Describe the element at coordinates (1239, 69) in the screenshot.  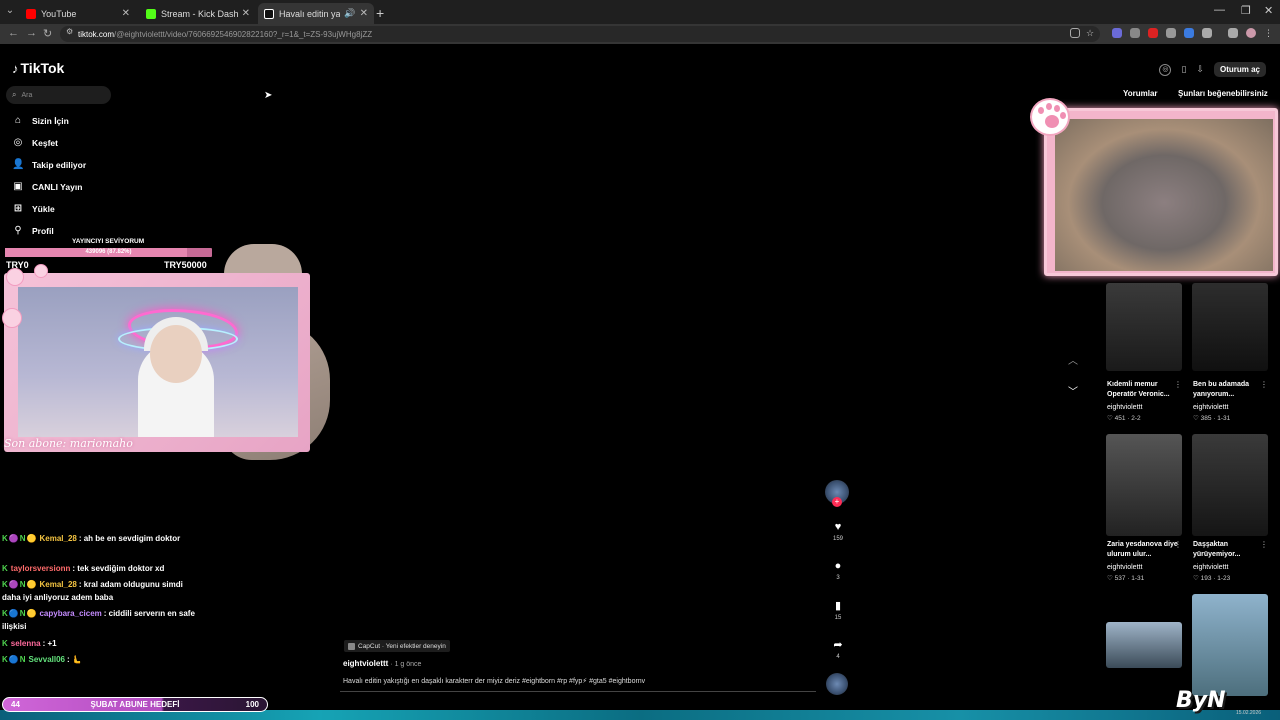
I see `login-button: Oturum aç` at that location.